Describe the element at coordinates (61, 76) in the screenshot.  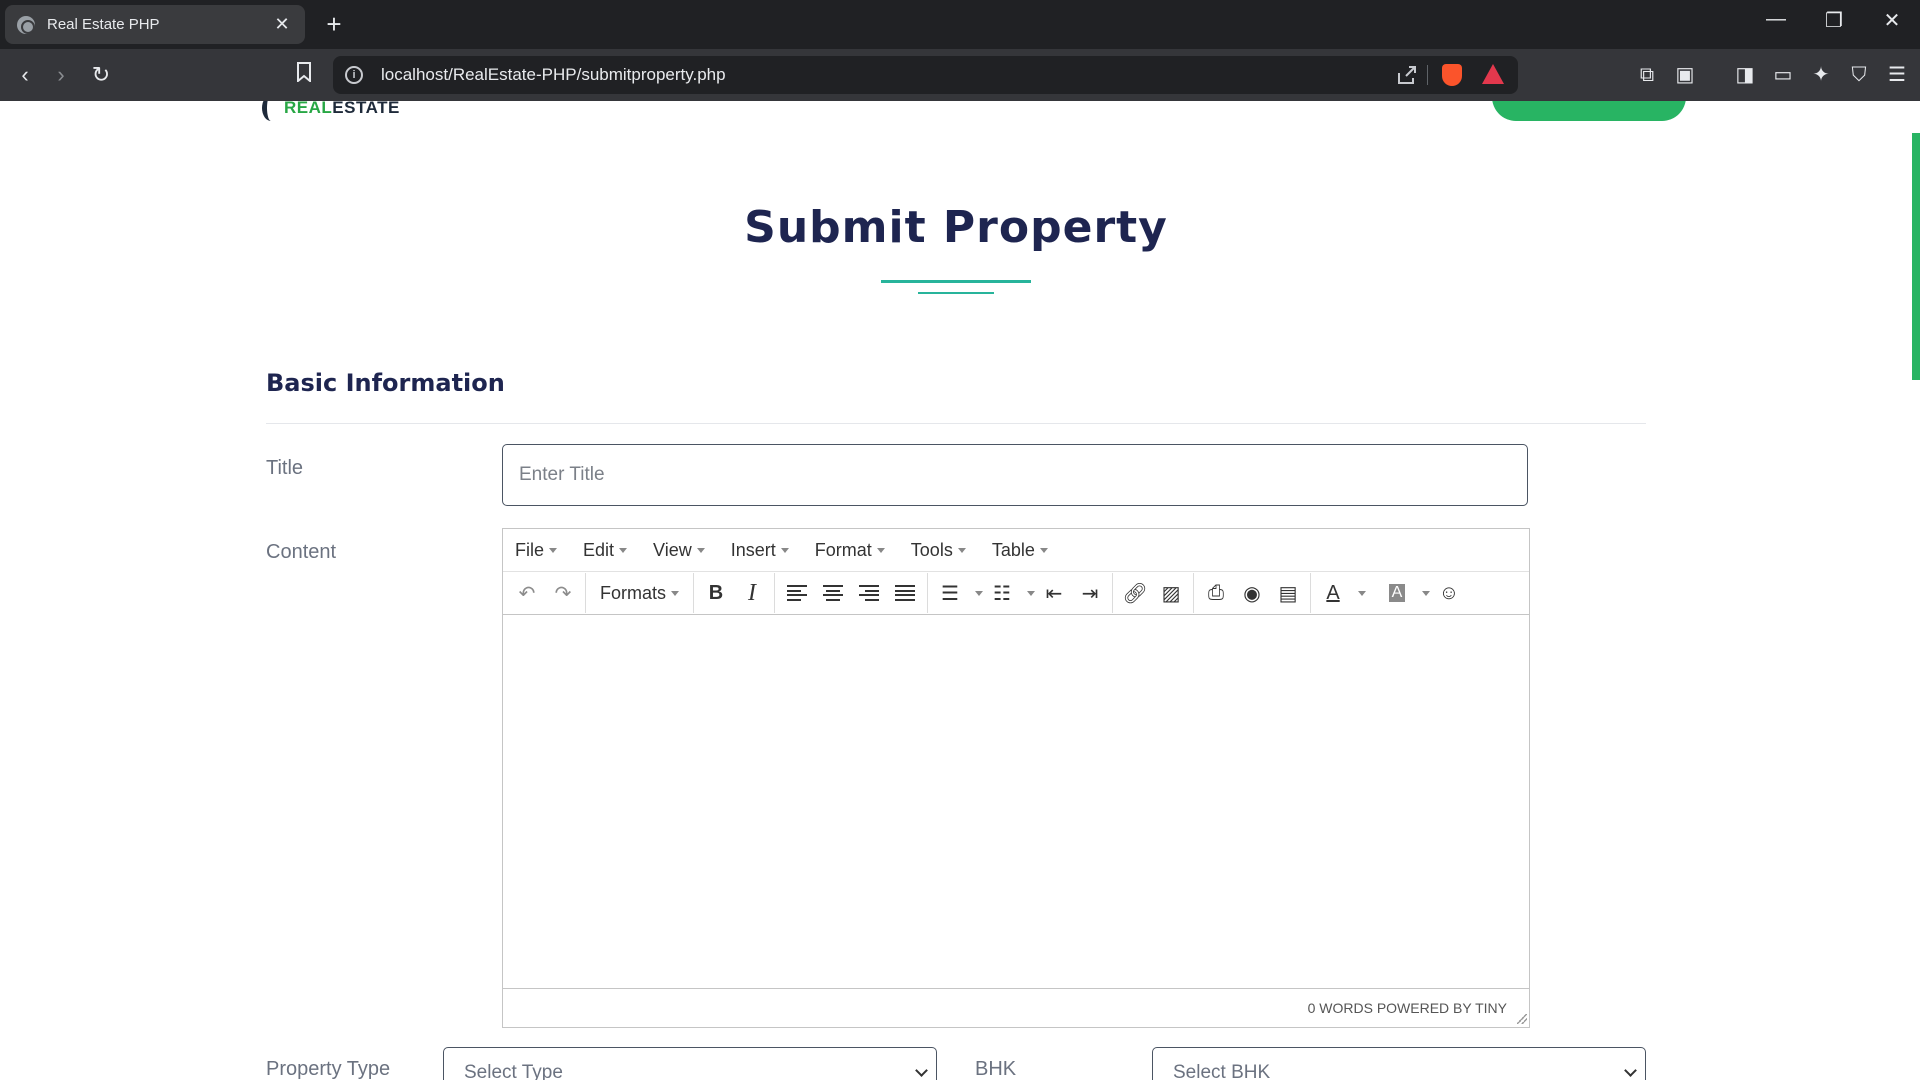
I see `forward-icon: ›` at that location.